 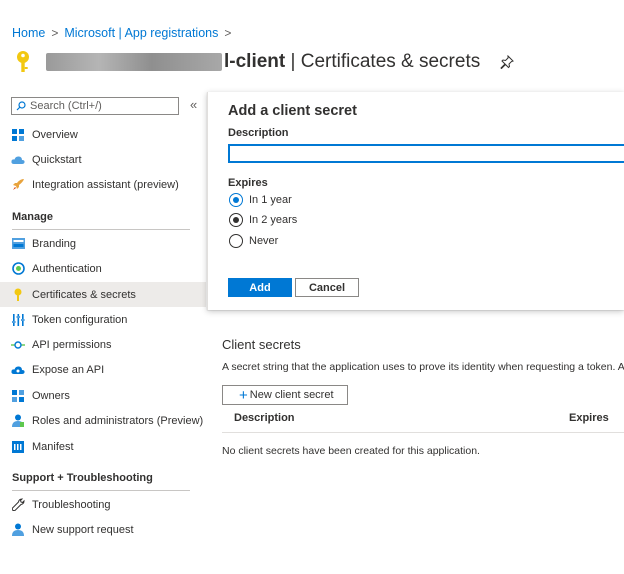 I want to click on pin-icon, so click(x=507, y=62).